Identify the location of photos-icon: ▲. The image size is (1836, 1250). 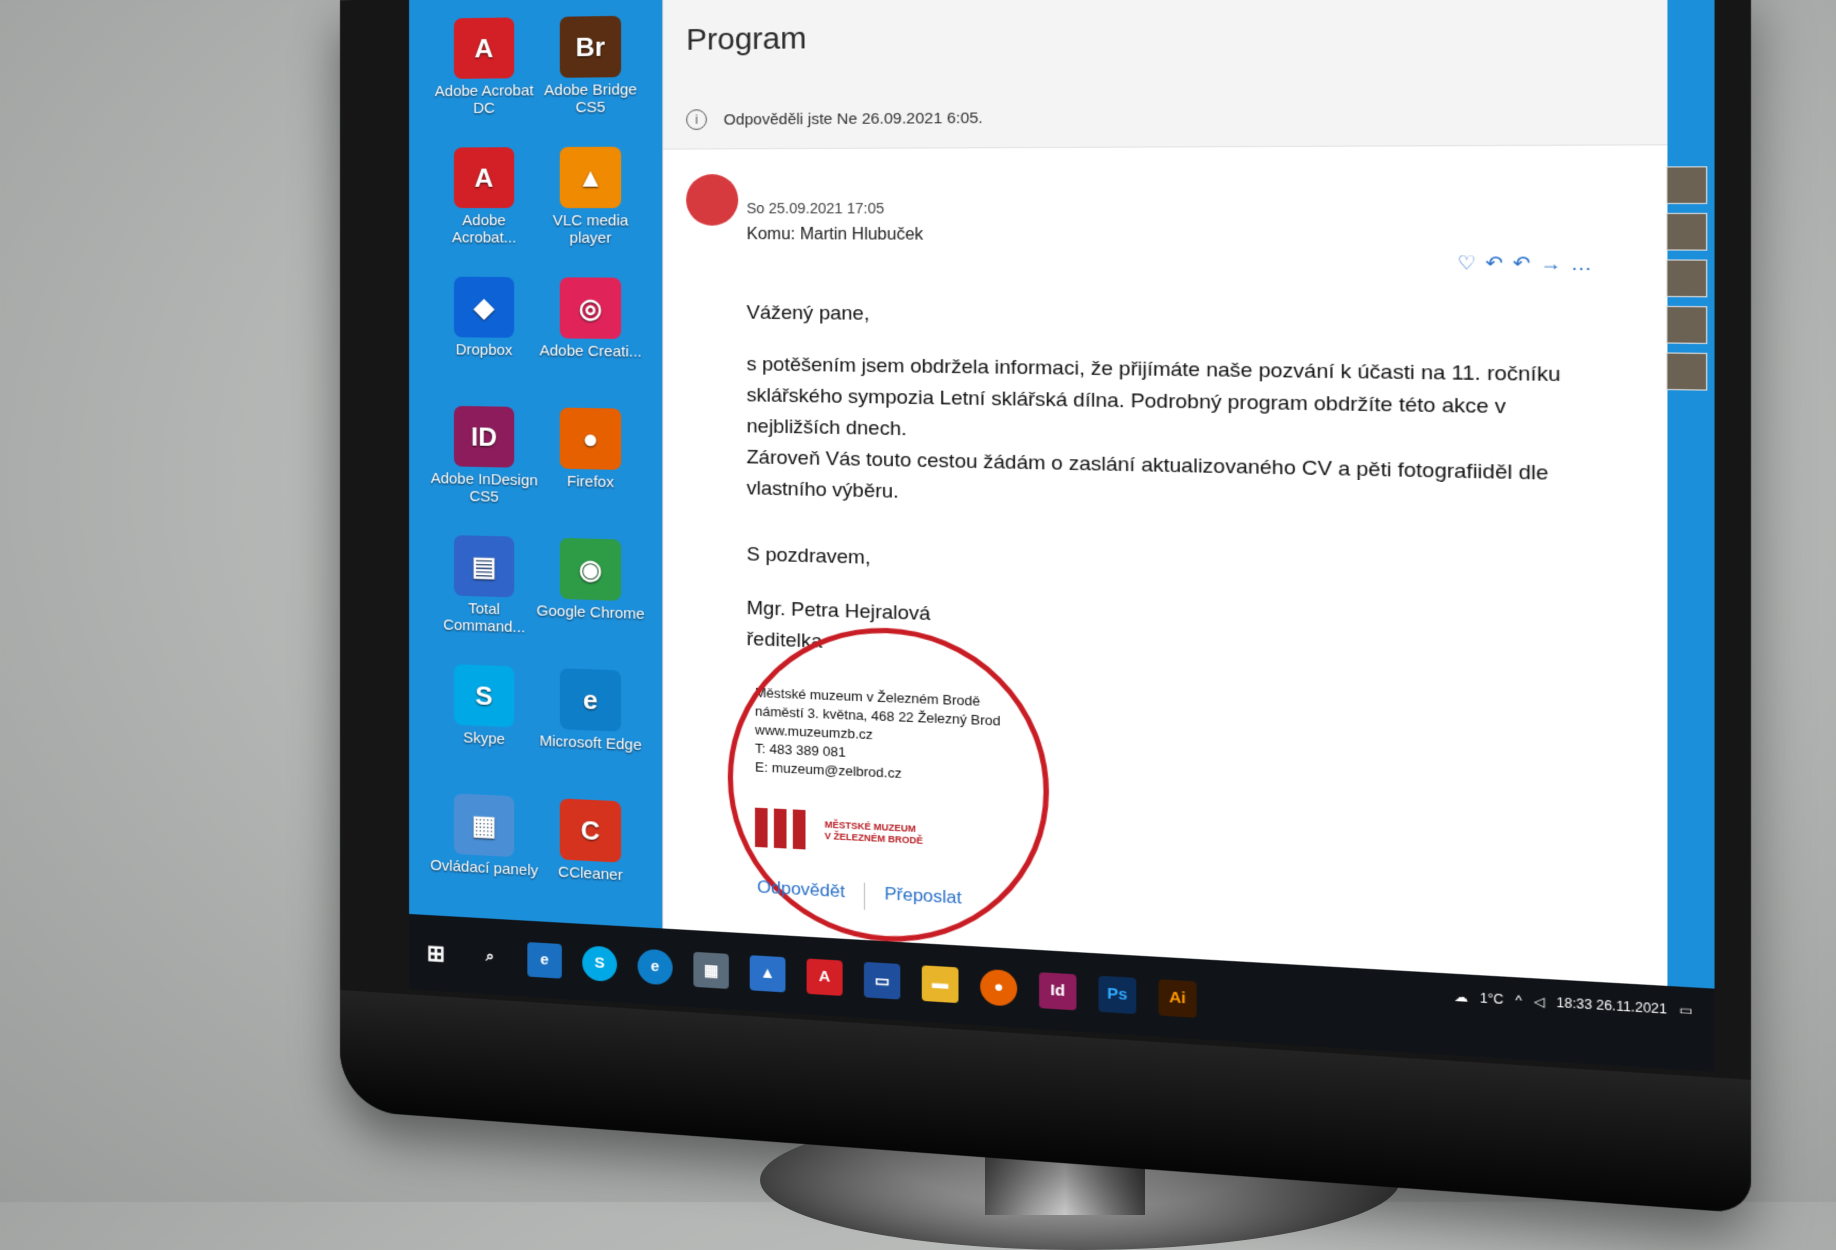
(767, 973).